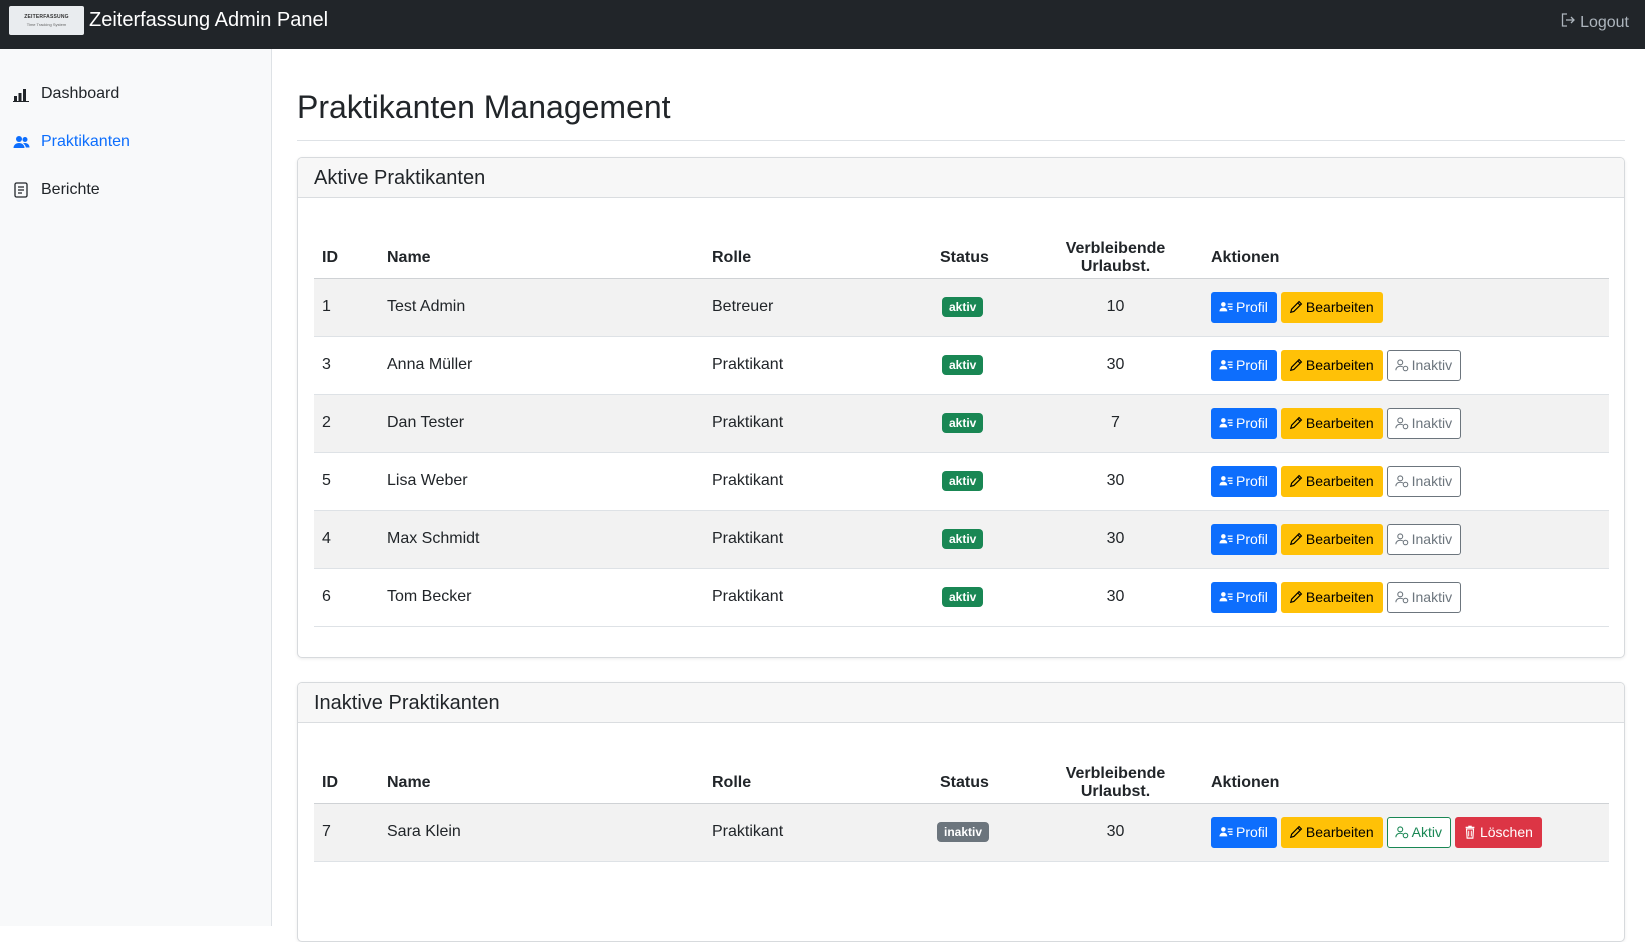  I want to click on action-buttons: Profil Bearbeiten Inaktiv, so click(1406, 597).